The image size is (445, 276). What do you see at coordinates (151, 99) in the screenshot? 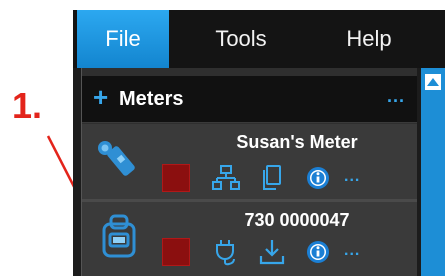
I see `meters-title: Meters` at bounding box center [151, 99].